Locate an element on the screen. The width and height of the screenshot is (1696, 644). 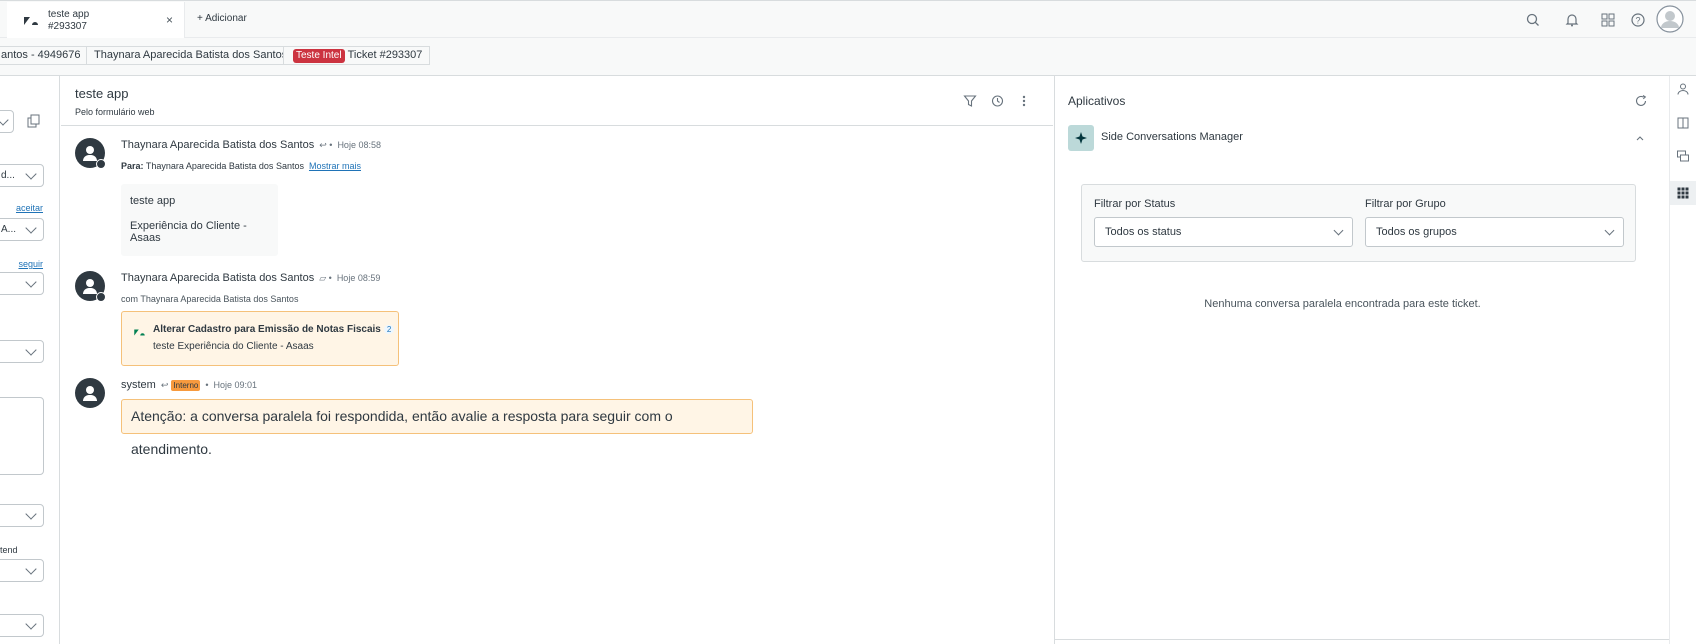
ticket-fields-panel: d... aceitar A... seguir tend is located at coordinates (30, 360).